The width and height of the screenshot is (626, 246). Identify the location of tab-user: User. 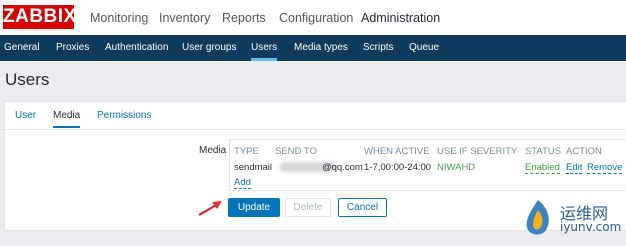
(25, 115).